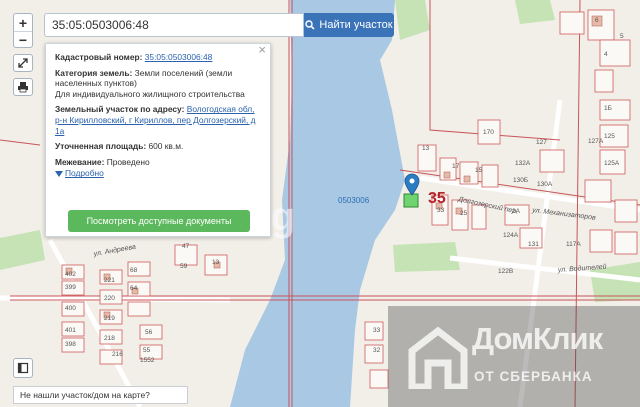 The height and width of the screenshot is (407, 640). Describe the element at coordinates (109, 338) in the screenshot. I see `svg-text: 218` at that location.